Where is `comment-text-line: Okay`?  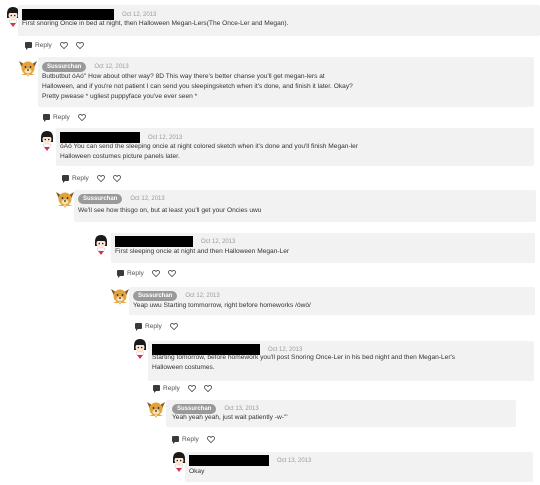
comment-text-line: Okay is located at coordinates (197, 471).